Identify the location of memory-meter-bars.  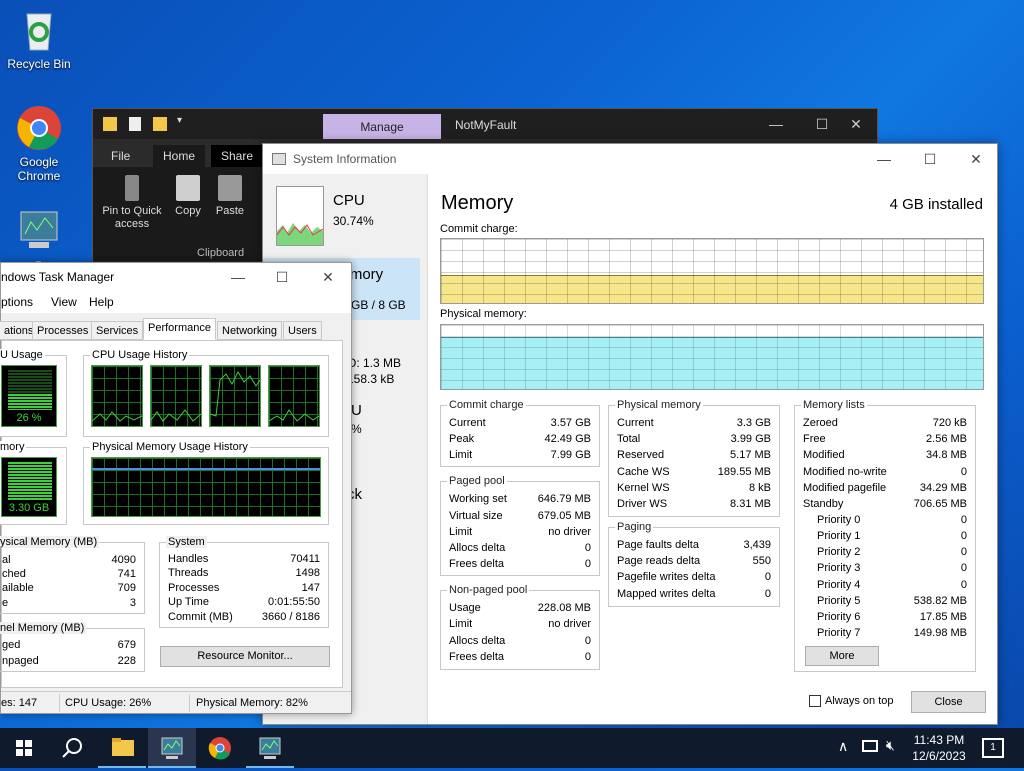
(30, 481).